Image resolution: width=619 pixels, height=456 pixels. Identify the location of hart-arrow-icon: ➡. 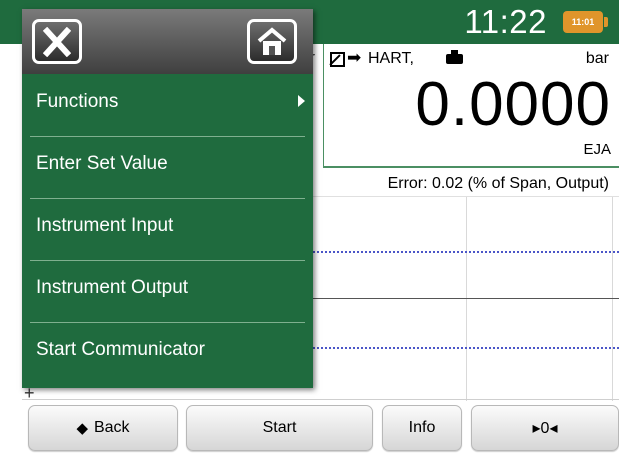
(354, 57).